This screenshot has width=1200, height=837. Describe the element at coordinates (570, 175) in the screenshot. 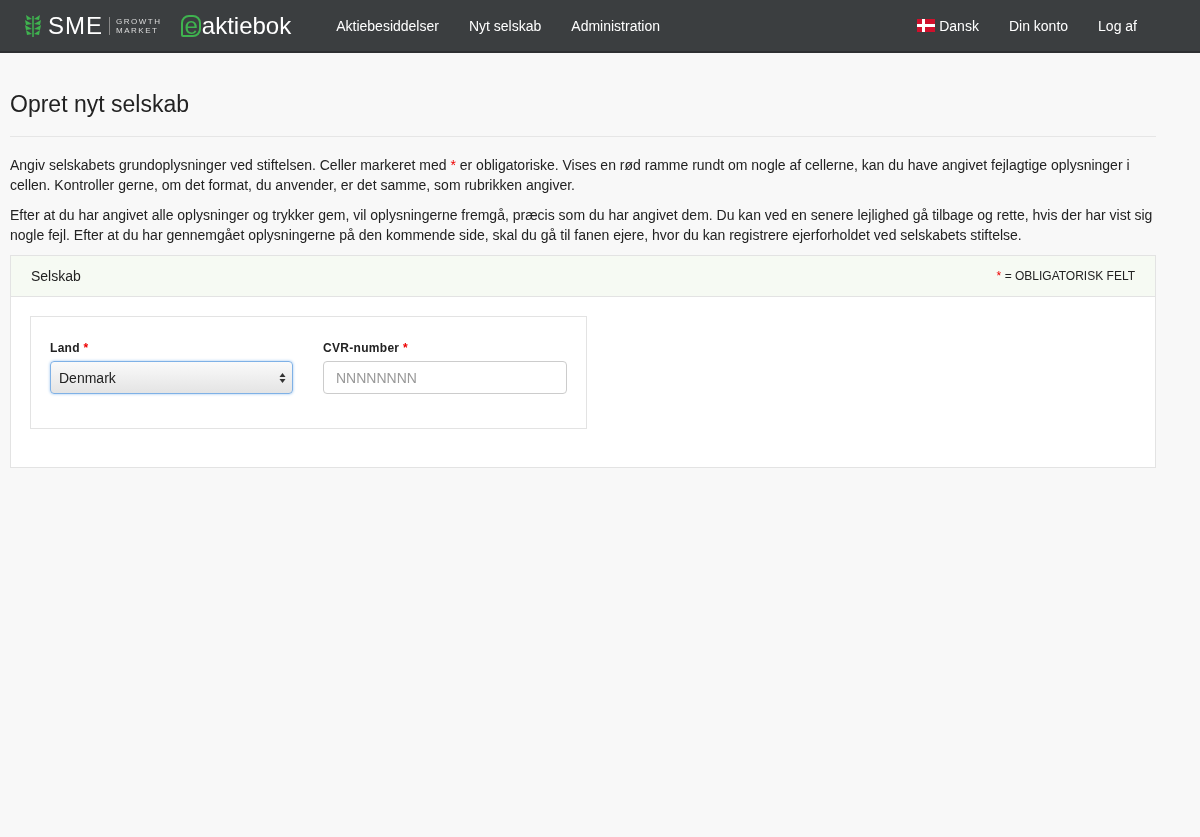

I see `intro-paragraph: Angiv selskabets grundoplysninger ved stiftelsen. Celler markeret med * er obligatoriske. Vises en rød ramme rundt om nogle af cellerne, kan du have angivet fejlagtige oplysninger i cellen. Kontroller gerne, om det format, du anvender, er det samme, som rubrikken angiver.` at that location.